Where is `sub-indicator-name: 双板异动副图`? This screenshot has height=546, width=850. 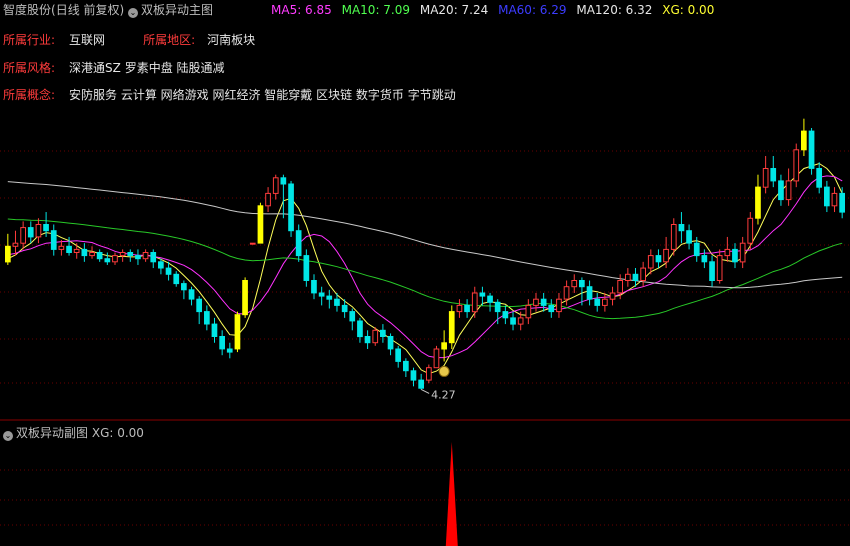 sub-indicator-name: 双板异动副图 is located at coordinates (52, 433).